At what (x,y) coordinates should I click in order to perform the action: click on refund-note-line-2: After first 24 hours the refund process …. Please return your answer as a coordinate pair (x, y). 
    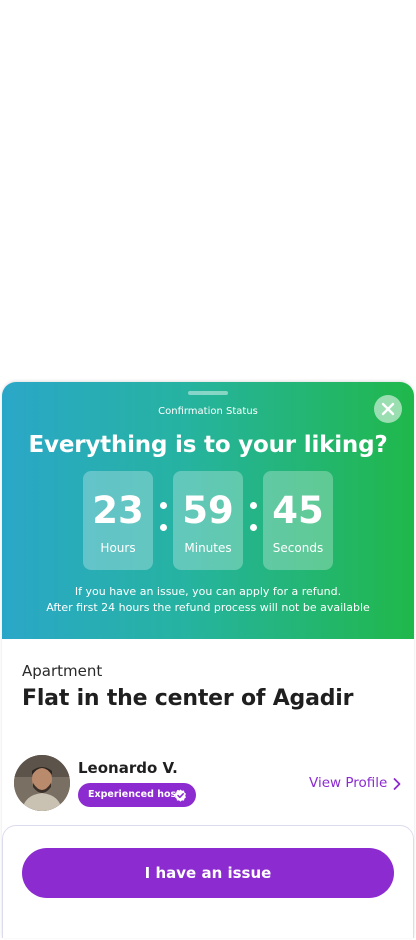
    Looking at the image, I should click on (208, 607).